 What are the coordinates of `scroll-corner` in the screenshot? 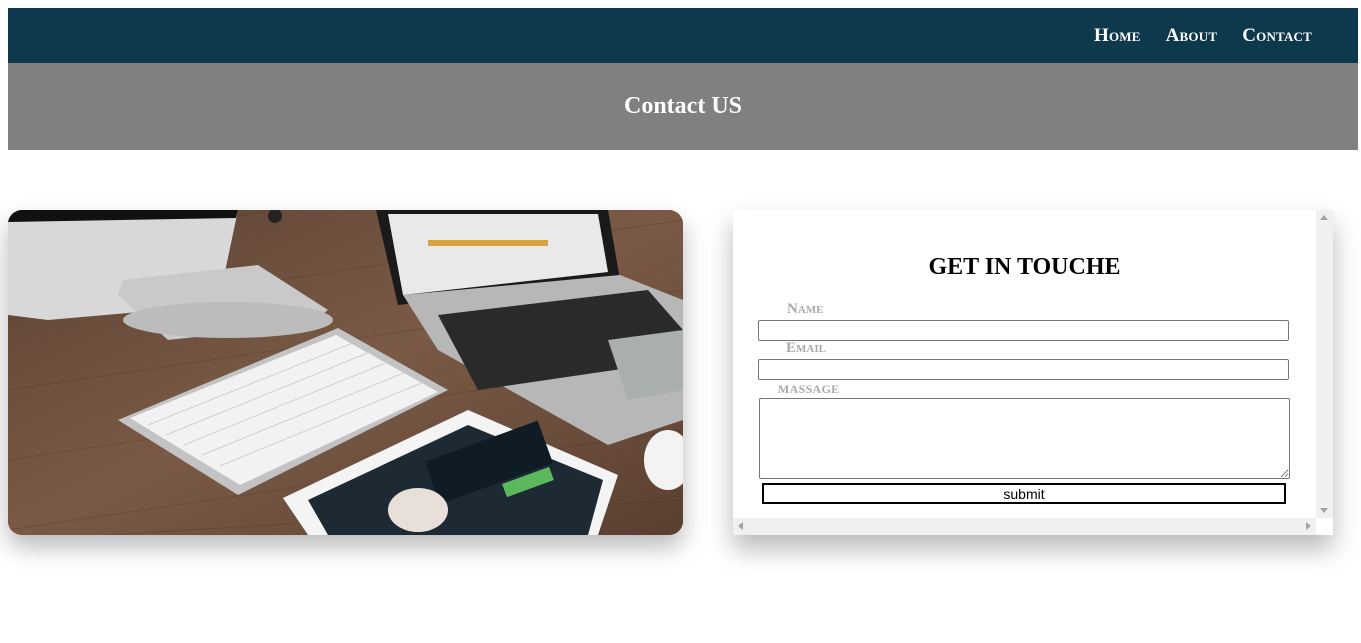 It's located at (1324, 526).